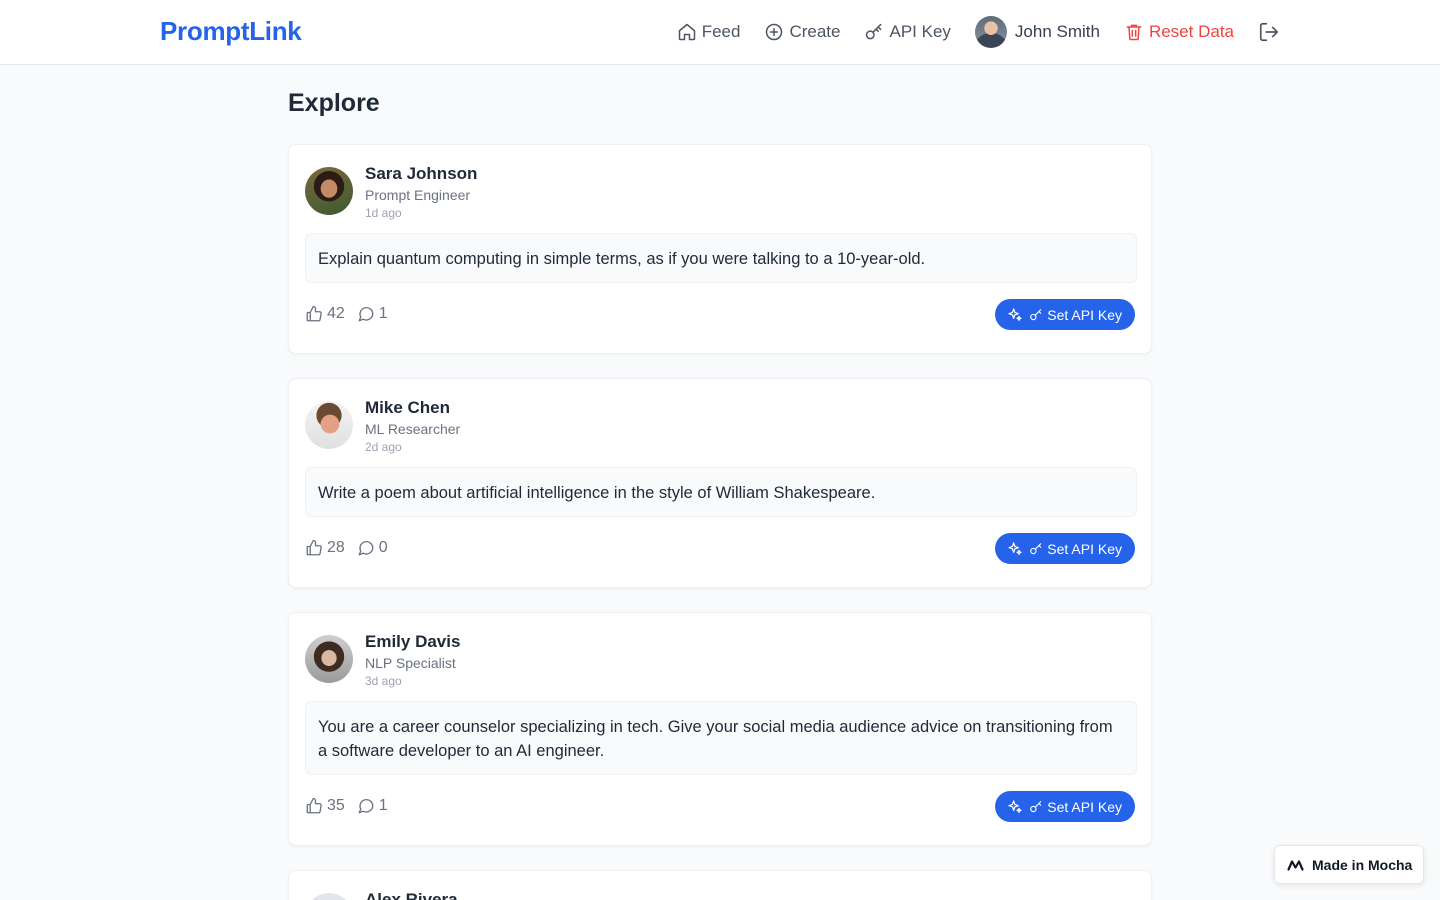 The height and width of the screenshot is (900, 1440). I want to click on comment-count: 0, so click(383, 547).